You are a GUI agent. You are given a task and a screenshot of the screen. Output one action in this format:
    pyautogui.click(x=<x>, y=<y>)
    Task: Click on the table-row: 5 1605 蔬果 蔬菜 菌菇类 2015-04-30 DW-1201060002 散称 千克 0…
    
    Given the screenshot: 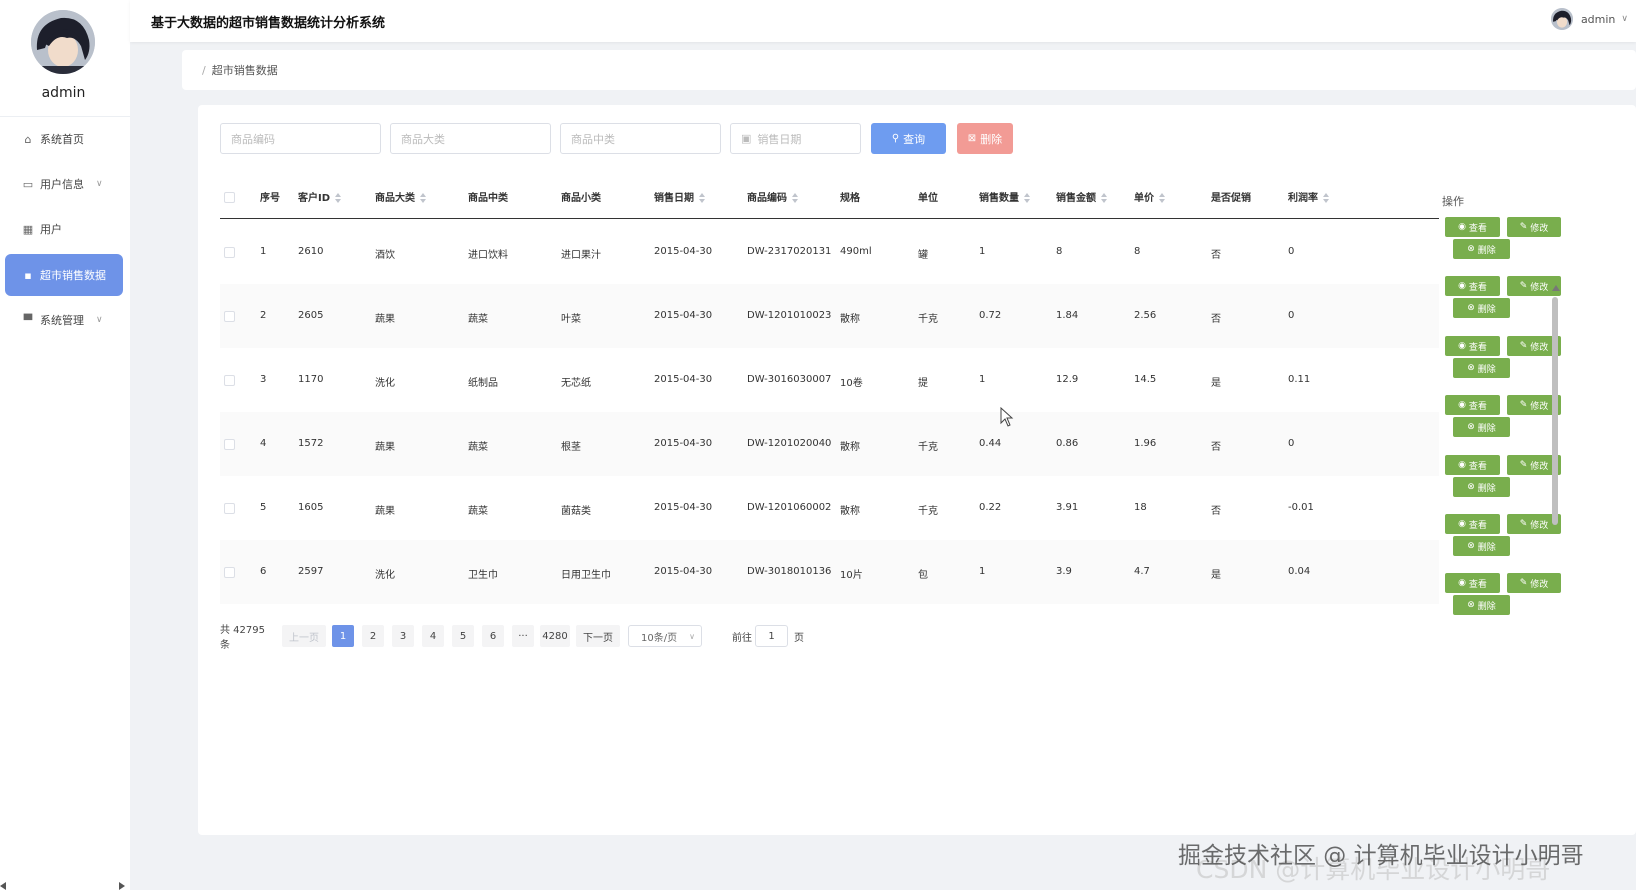 What is the action you would take?
    pyautogui.click(x=829, y=508)
    